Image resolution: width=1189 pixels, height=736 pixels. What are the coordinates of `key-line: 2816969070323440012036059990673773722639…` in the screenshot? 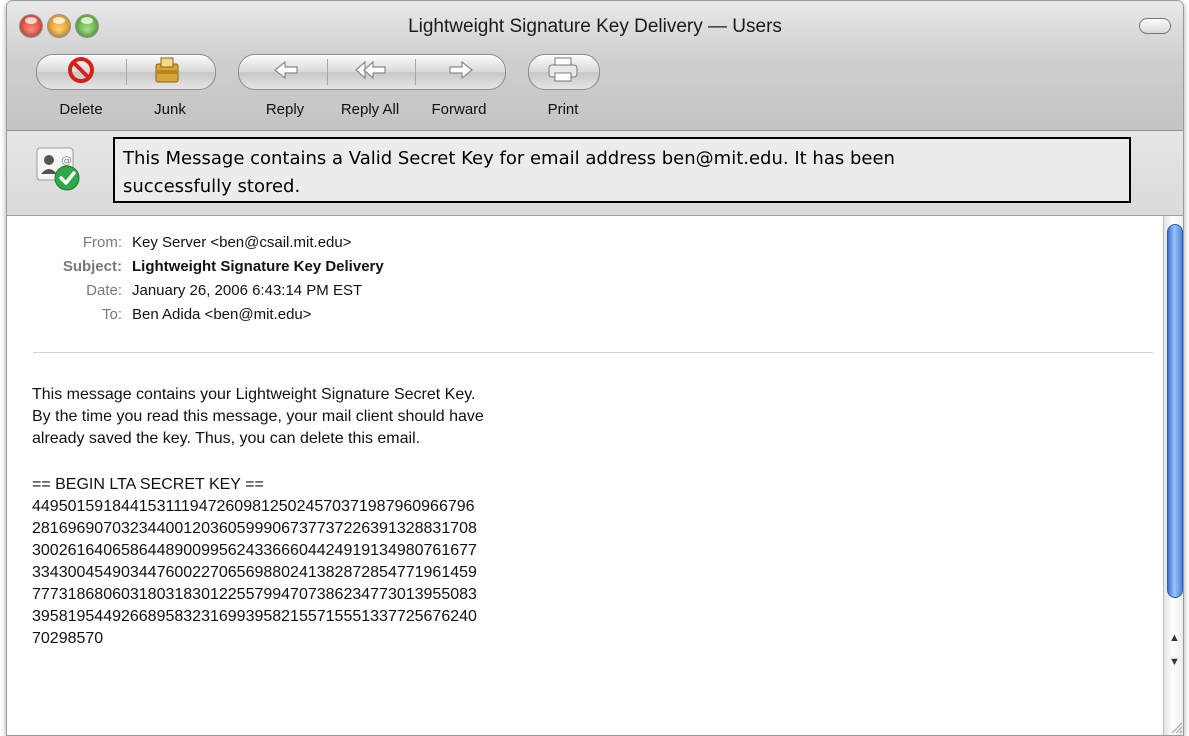 It's located at (254, 528).